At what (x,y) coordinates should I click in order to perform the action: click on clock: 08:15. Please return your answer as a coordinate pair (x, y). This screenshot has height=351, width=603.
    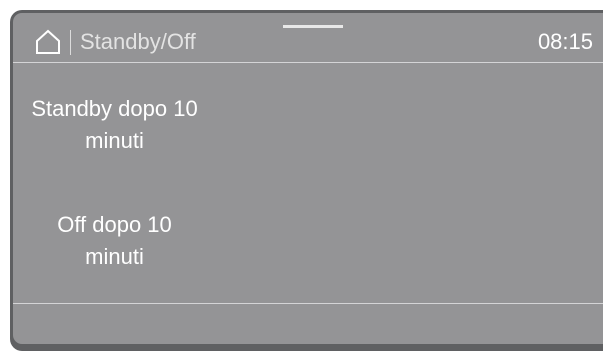
    Looking at the image, I should click on (565, 41).